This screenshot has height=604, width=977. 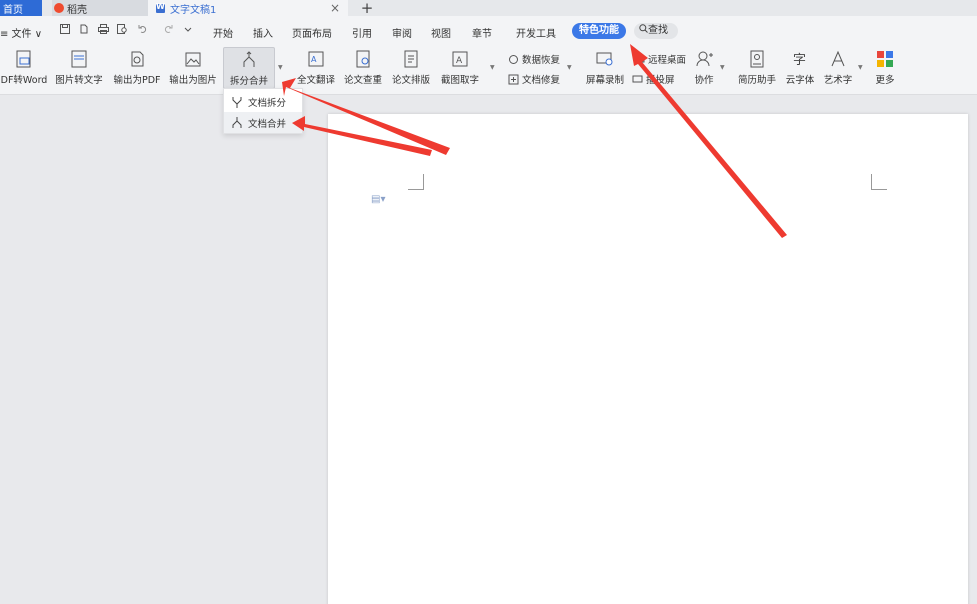 I want to click on menu-start: 开始, so click(x=223, y=32).